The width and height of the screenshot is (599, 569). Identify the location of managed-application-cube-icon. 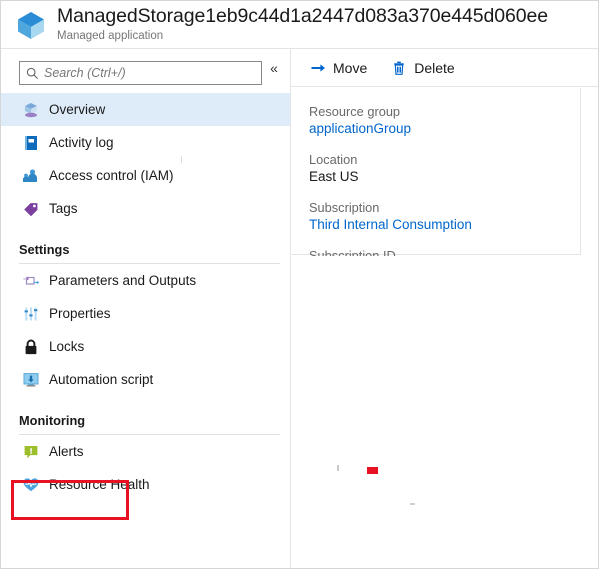
(31, 25).